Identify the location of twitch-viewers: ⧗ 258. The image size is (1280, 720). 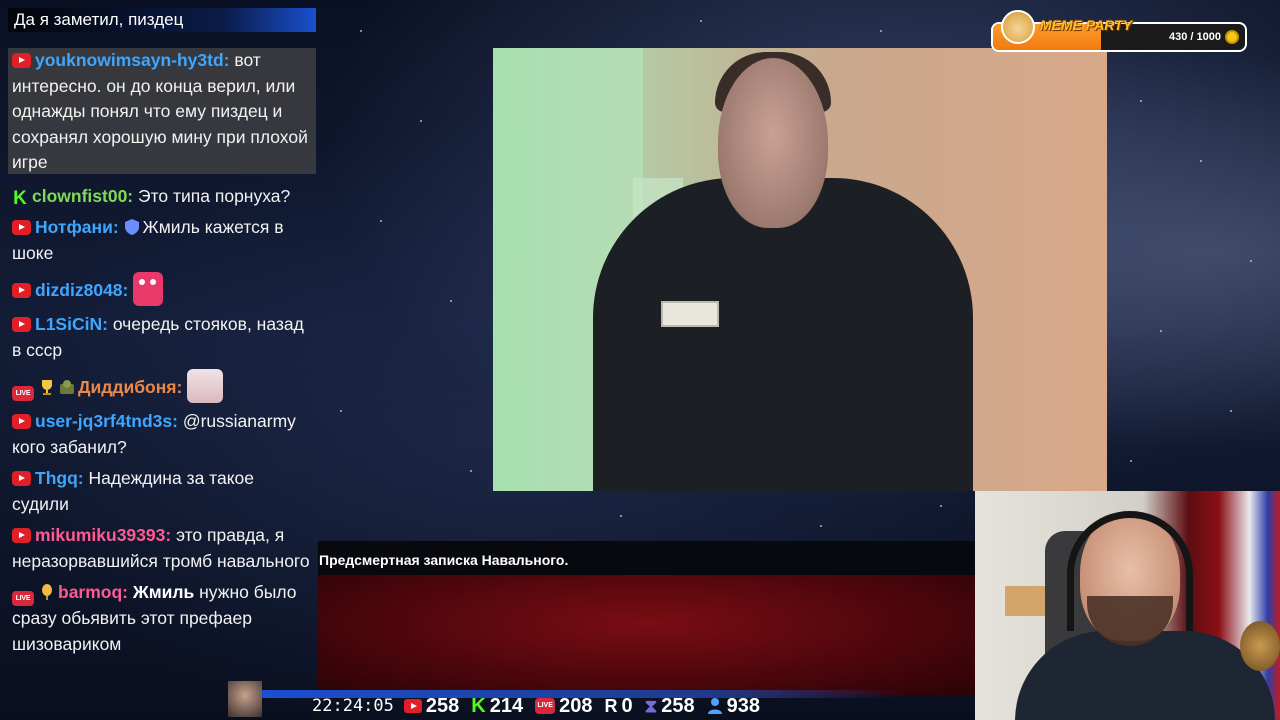
(670, 706).